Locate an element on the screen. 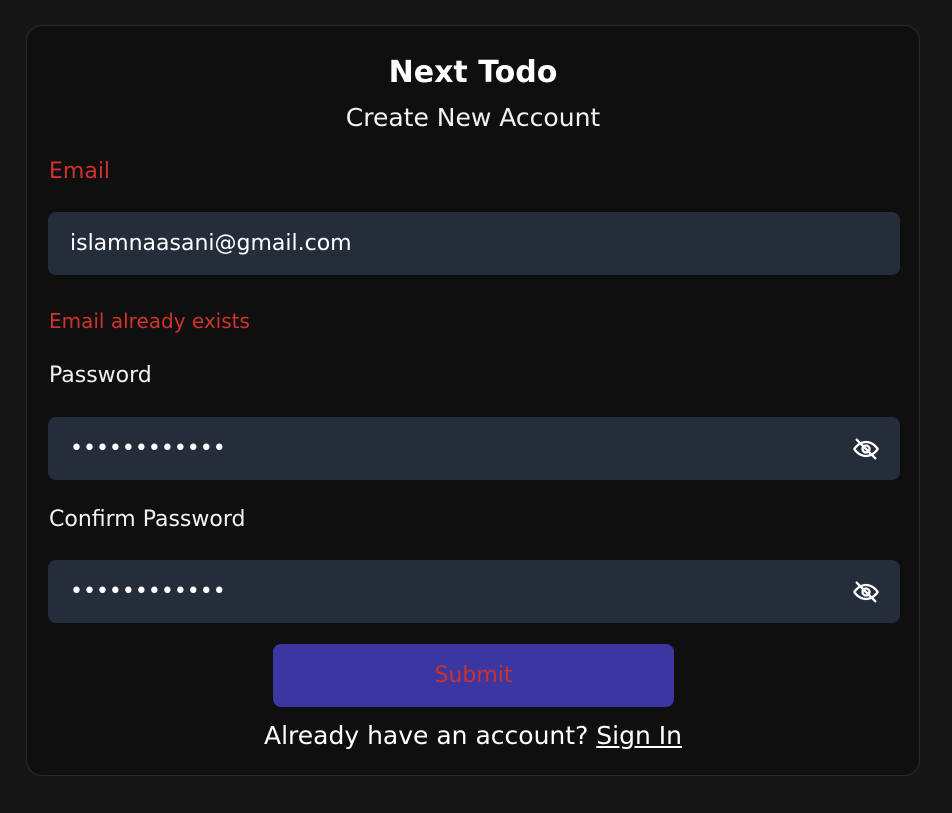  password-value: •••••••••••• is located at coordinates (148, 448).